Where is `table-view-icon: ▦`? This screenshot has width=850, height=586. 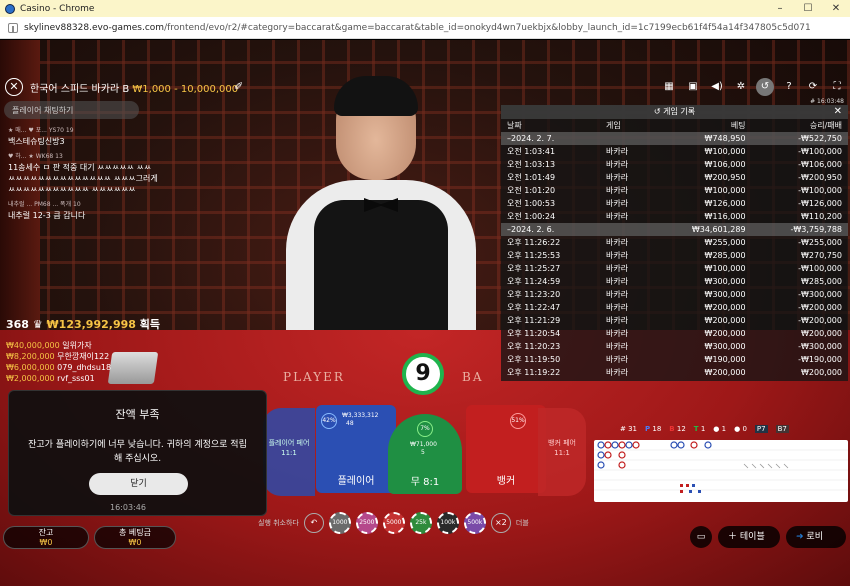 table-view-icon: ▦ is located at coordinates (669, 87).